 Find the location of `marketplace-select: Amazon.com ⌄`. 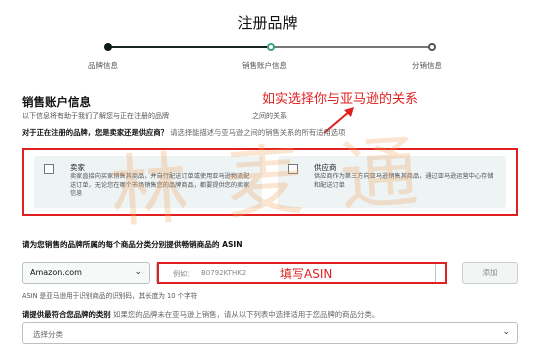

marketplace-select: Amazon.com ⌄ is located at coordinates (86, 273).